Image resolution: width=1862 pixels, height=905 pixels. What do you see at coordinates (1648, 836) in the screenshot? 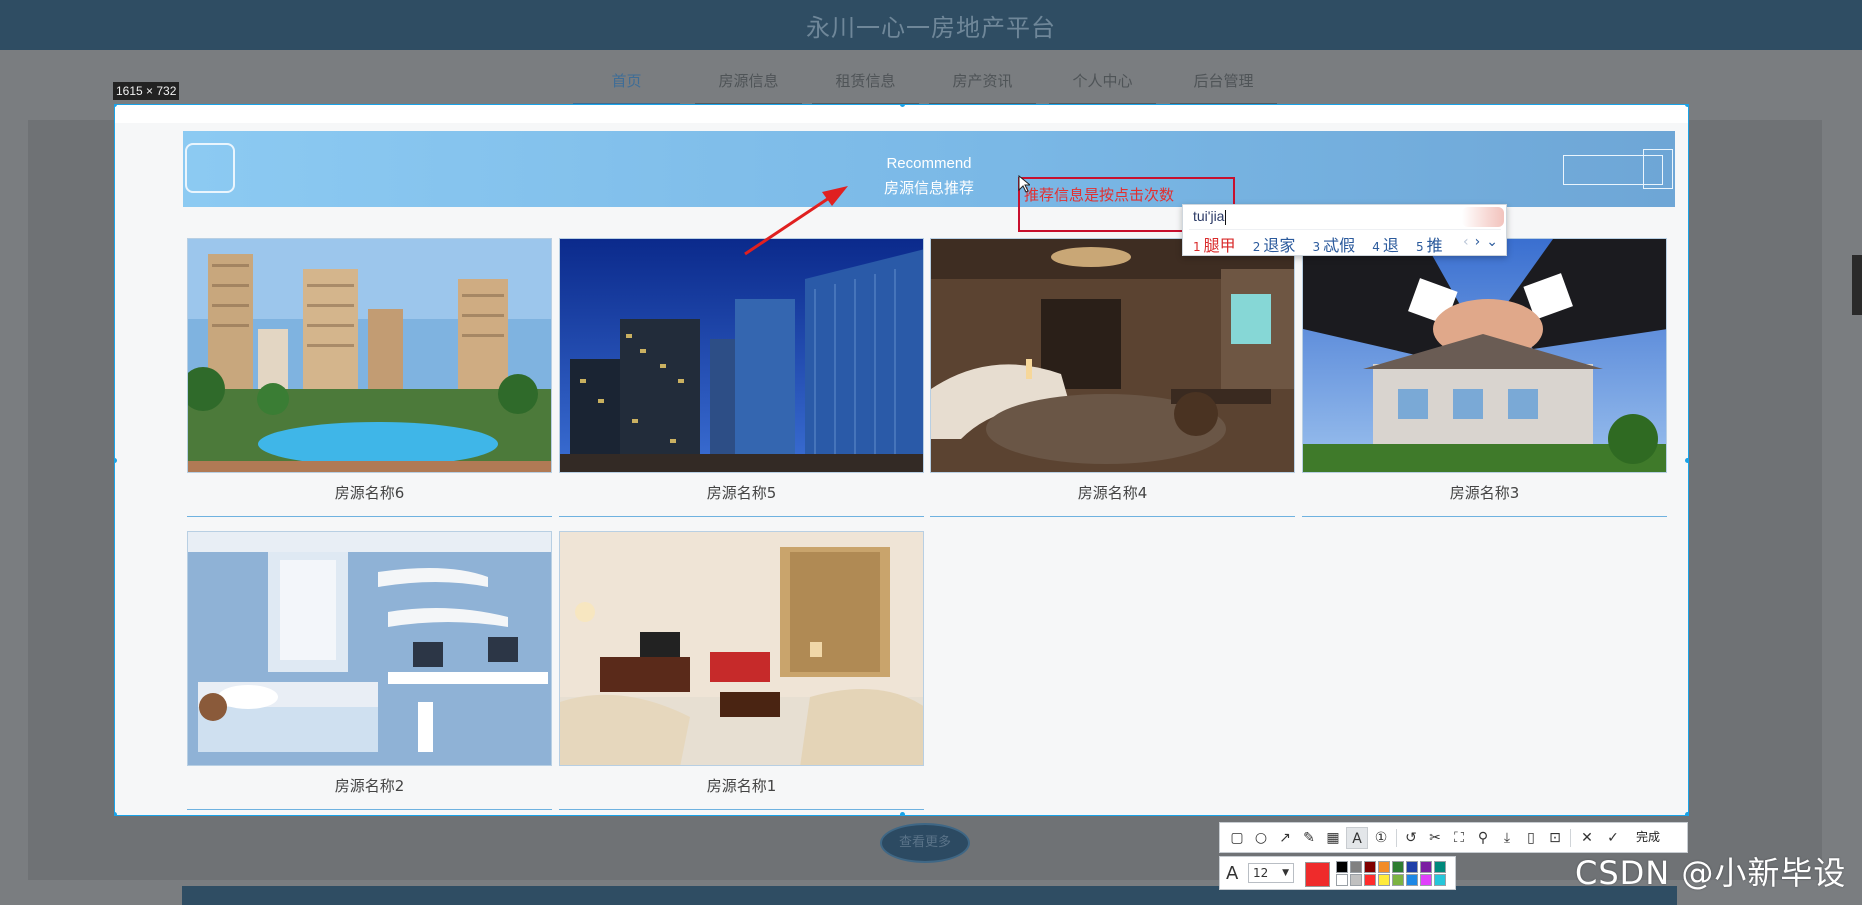
I see `done-button: 完成` at bounding box center [1648, 836].